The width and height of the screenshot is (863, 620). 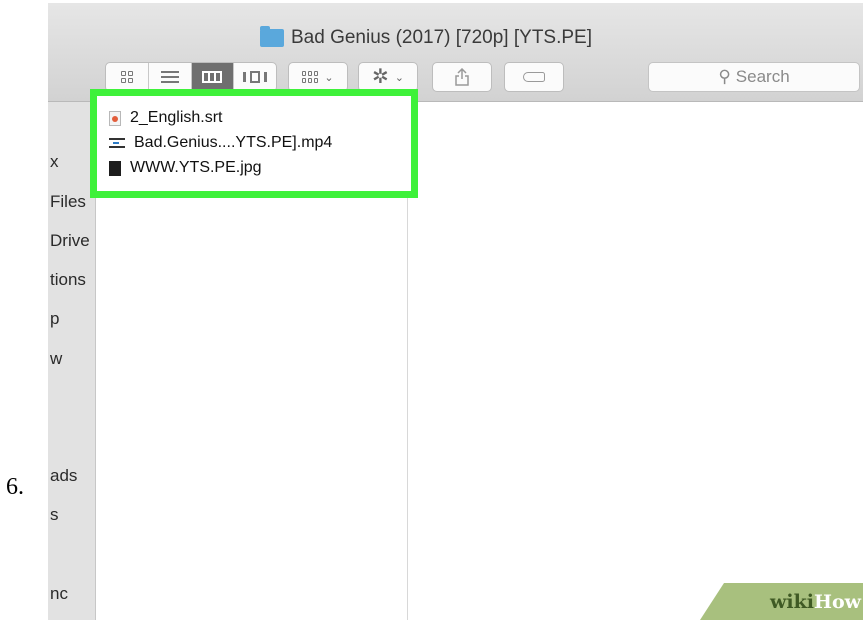 I want to click on view-switcher, so click(x=191, y=77).